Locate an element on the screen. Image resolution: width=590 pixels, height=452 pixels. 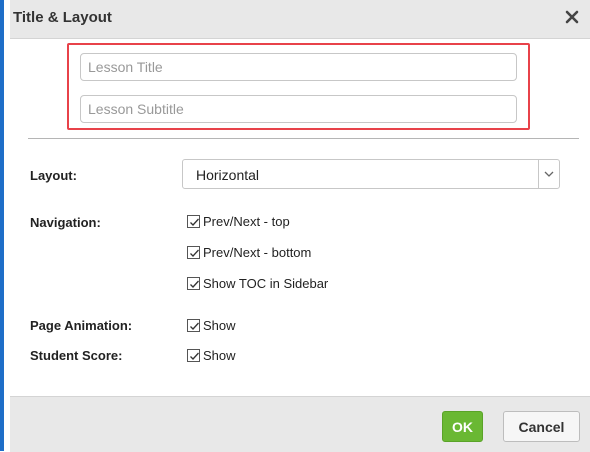
page-animation-checkbox is located at coordinates (193, 325).